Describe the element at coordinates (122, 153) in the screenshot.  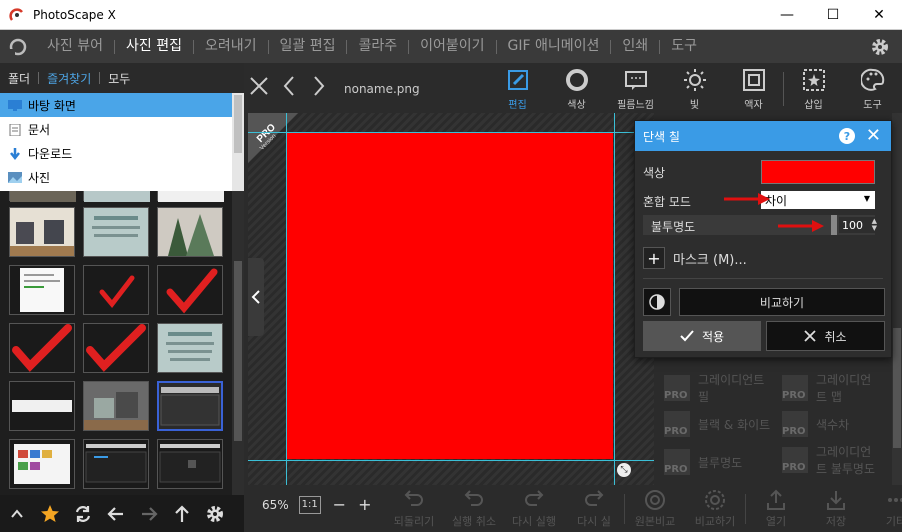
I see `folder-item-downloads: 다운로드` at that location.